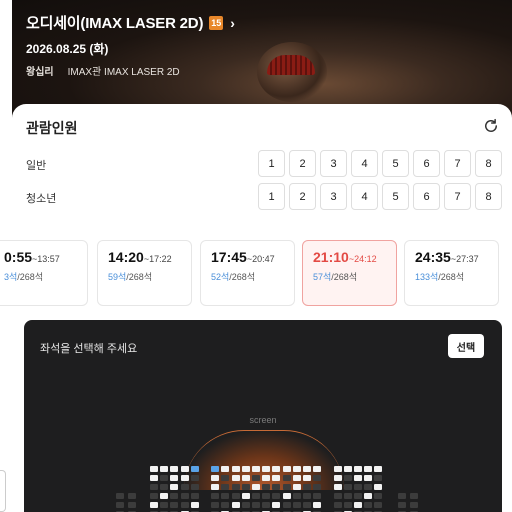 This screenshot has height=512, width=512. What do you see at coordinates (247, 273) in the screenshot?
I see `showtime-card: 17:45~20:47 52석/268석` at bounding box center [247, 273].